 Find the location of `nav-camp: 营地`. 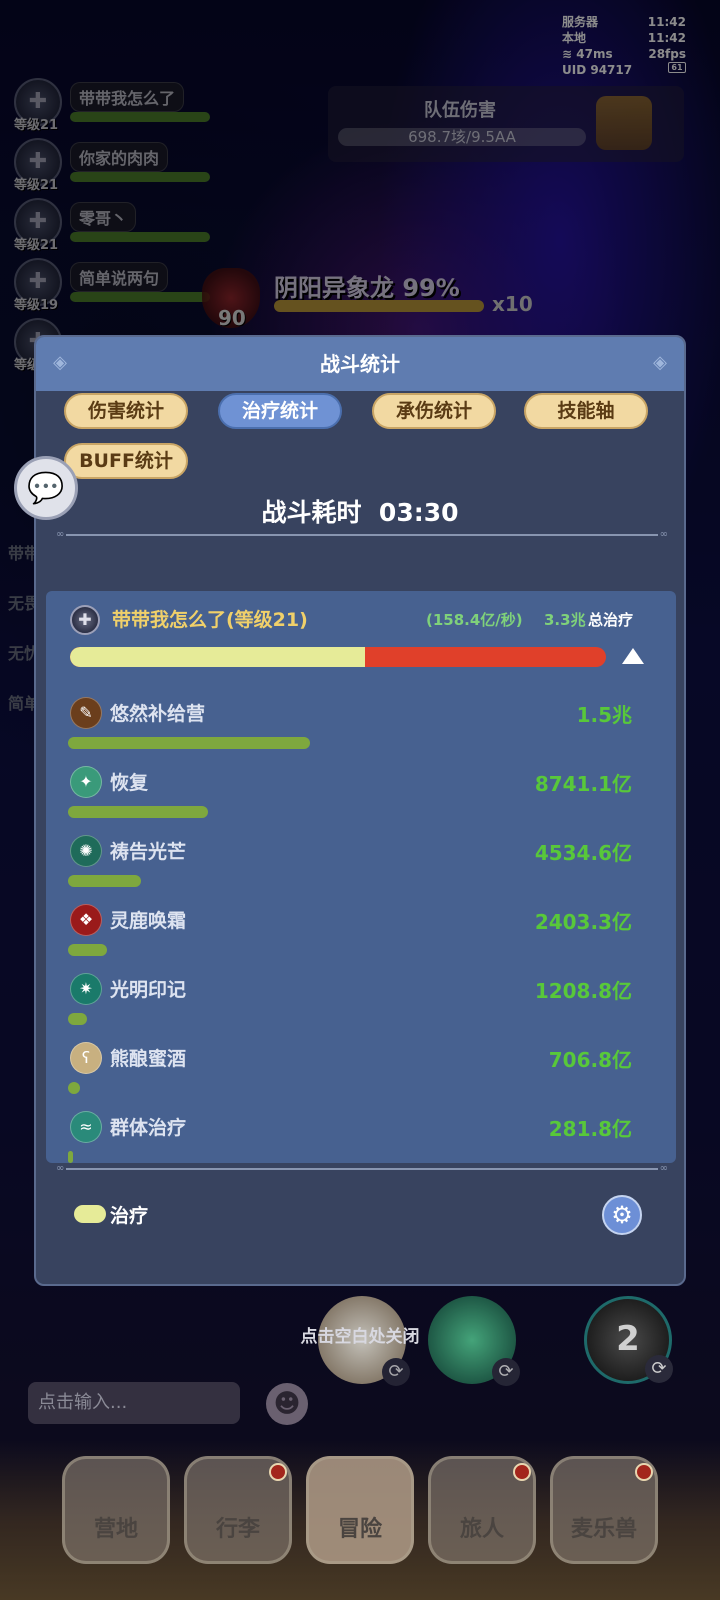

nav-camp: 营地 is located at coordinates (116, 1510).